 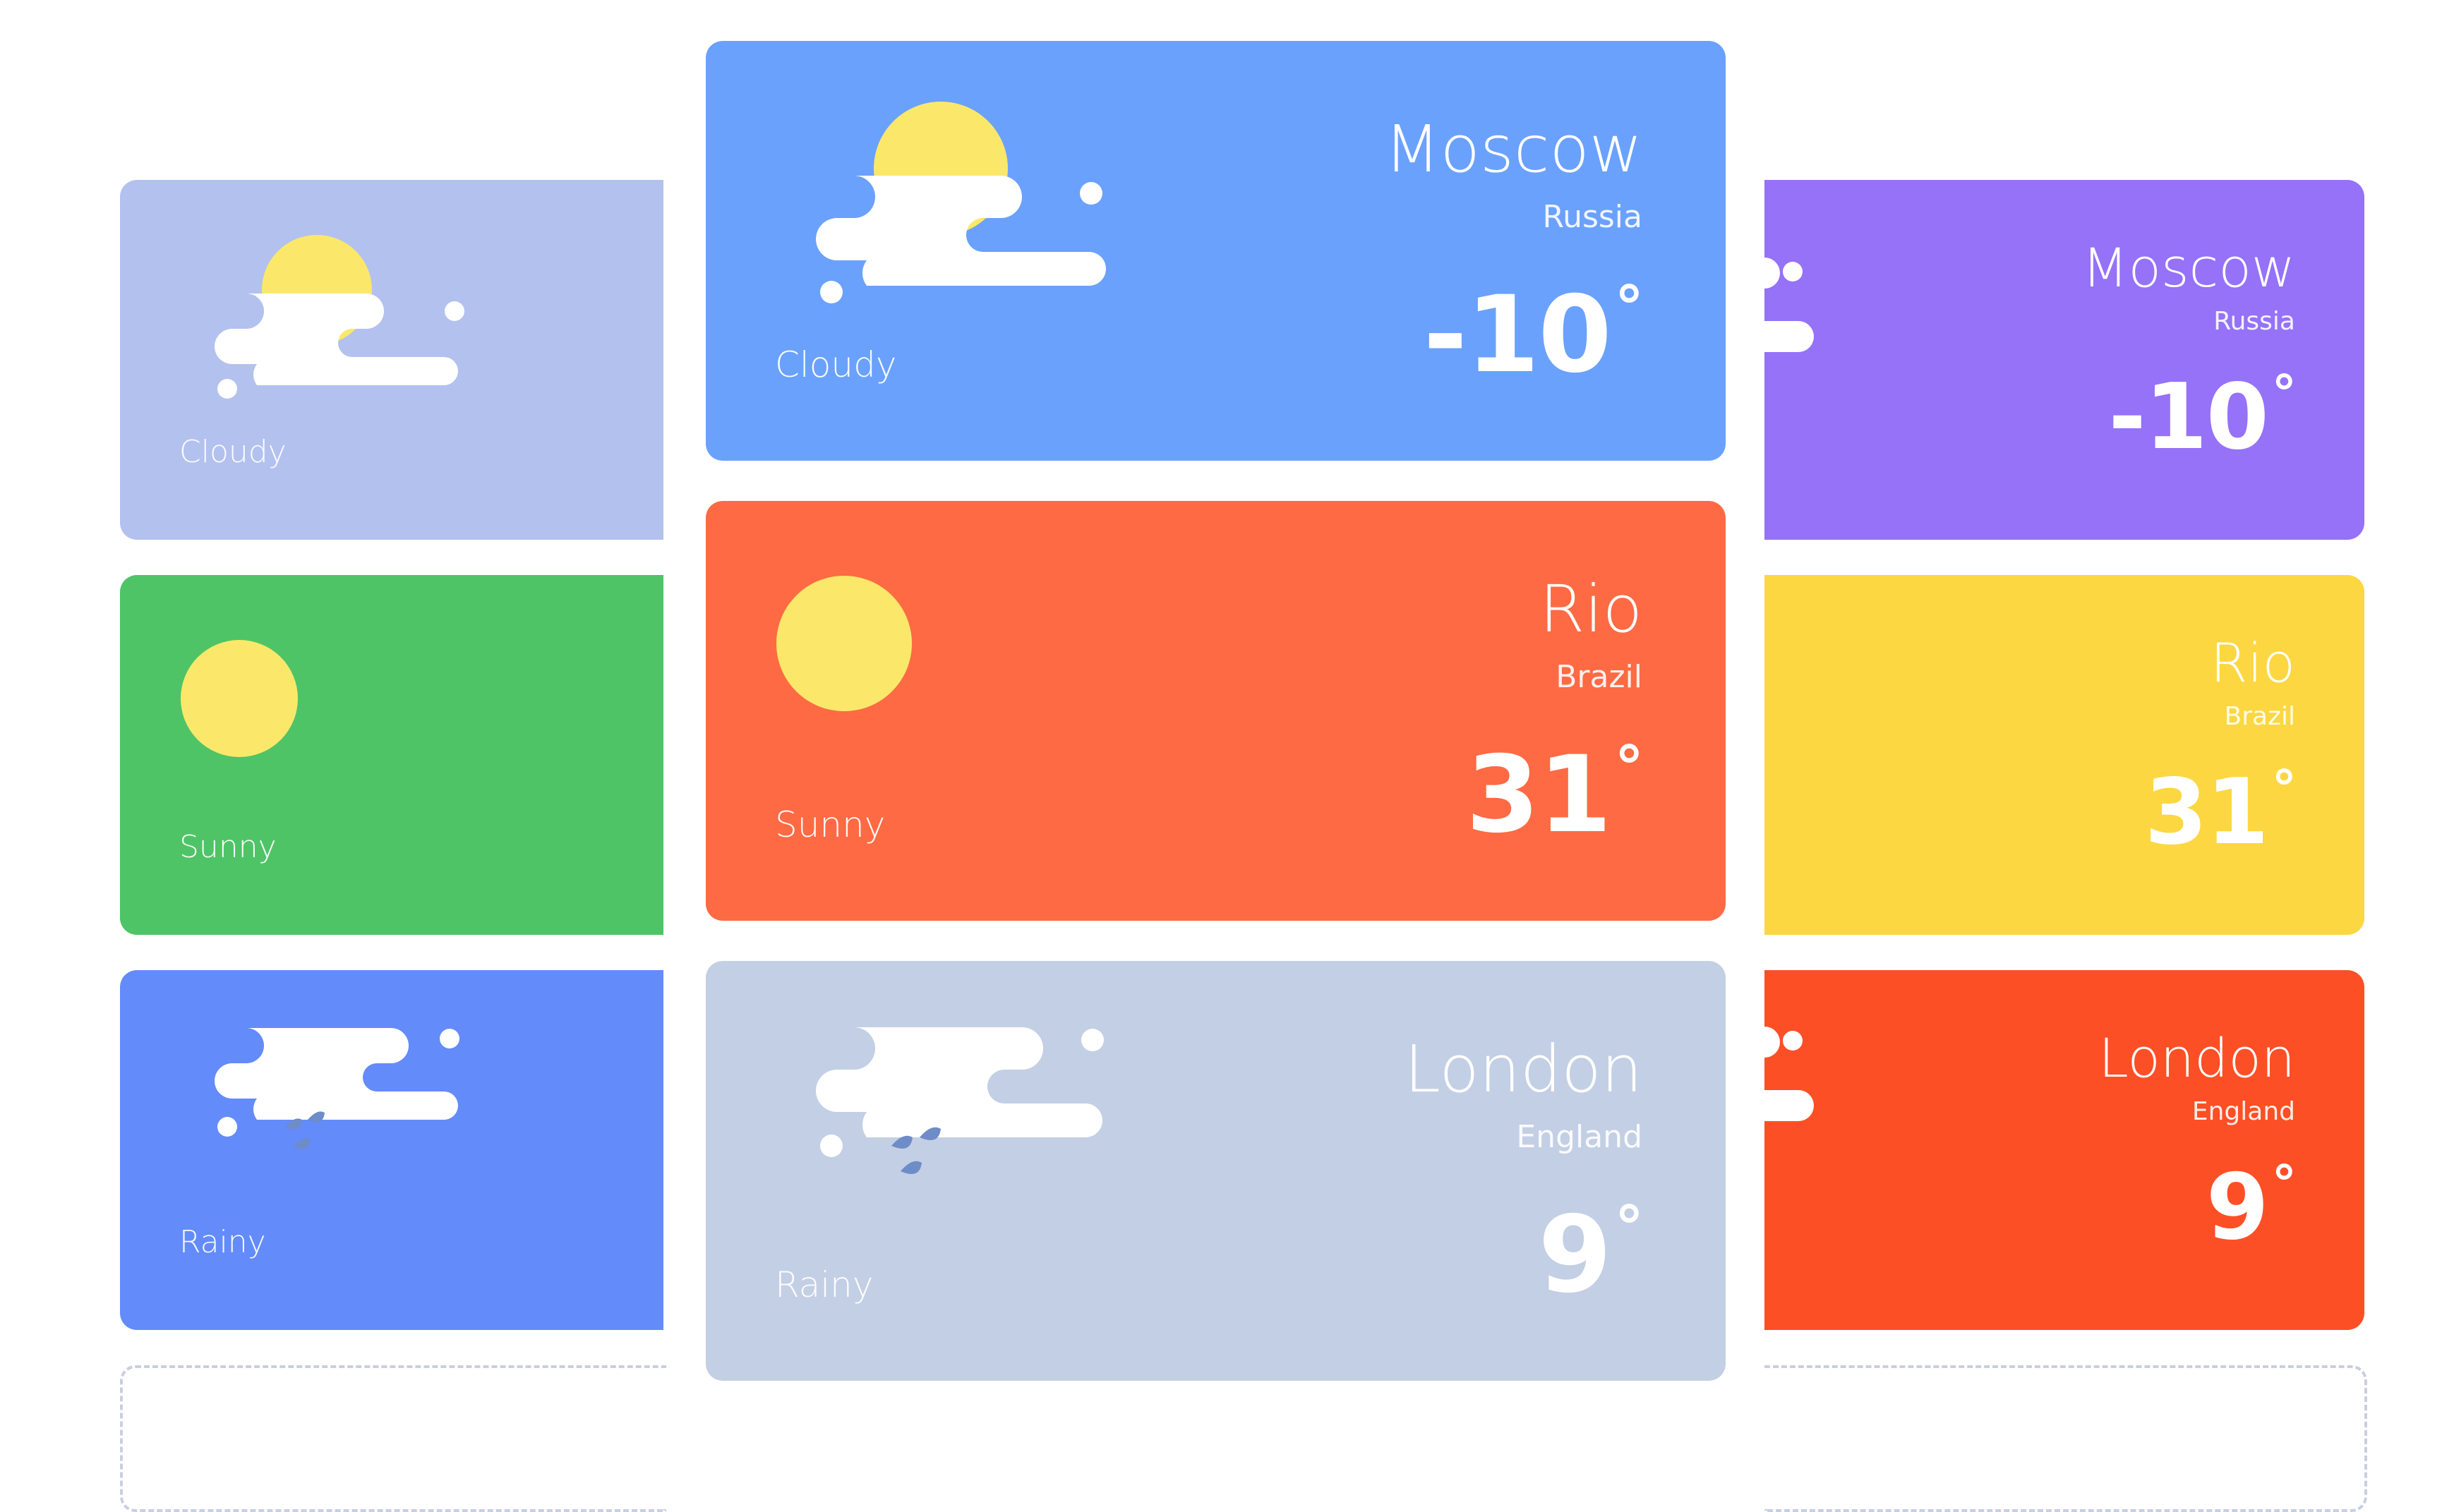 I want to click on weather-card-sunny-left: Sunny, so click(x=392, y=755).